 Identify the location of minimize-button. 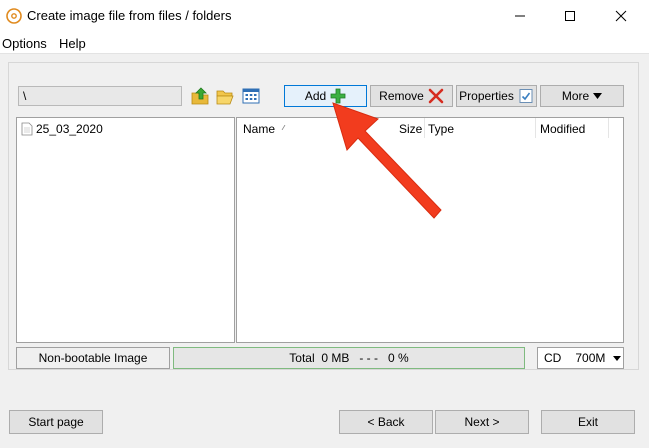
(520, 16).